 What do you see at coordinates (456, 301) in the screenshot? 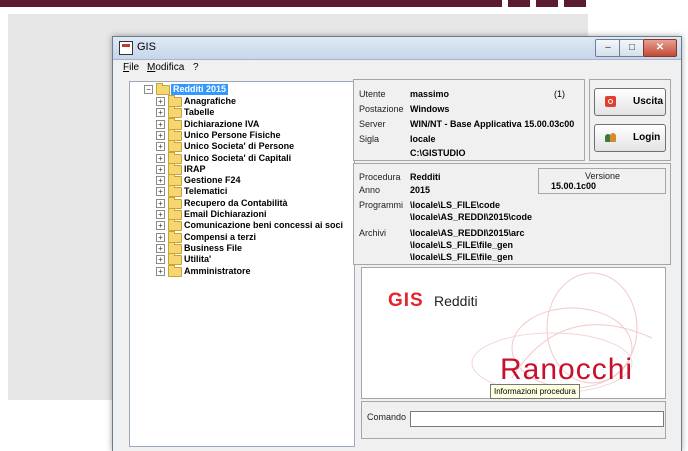
I see `product-name: Redditi` at bounding box center [456, 301].